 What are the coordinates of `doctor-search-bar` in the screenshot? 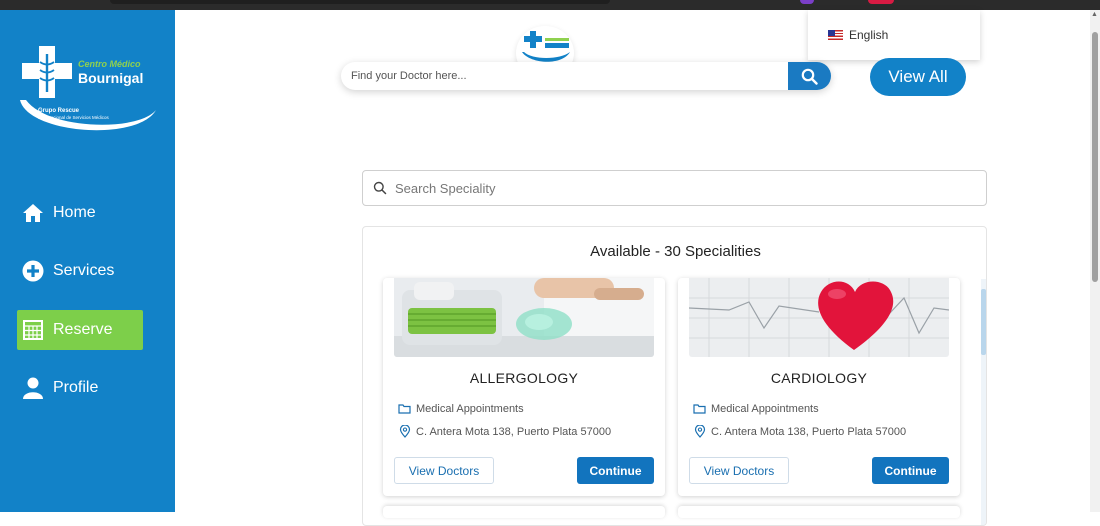 It's located at (586, 76).